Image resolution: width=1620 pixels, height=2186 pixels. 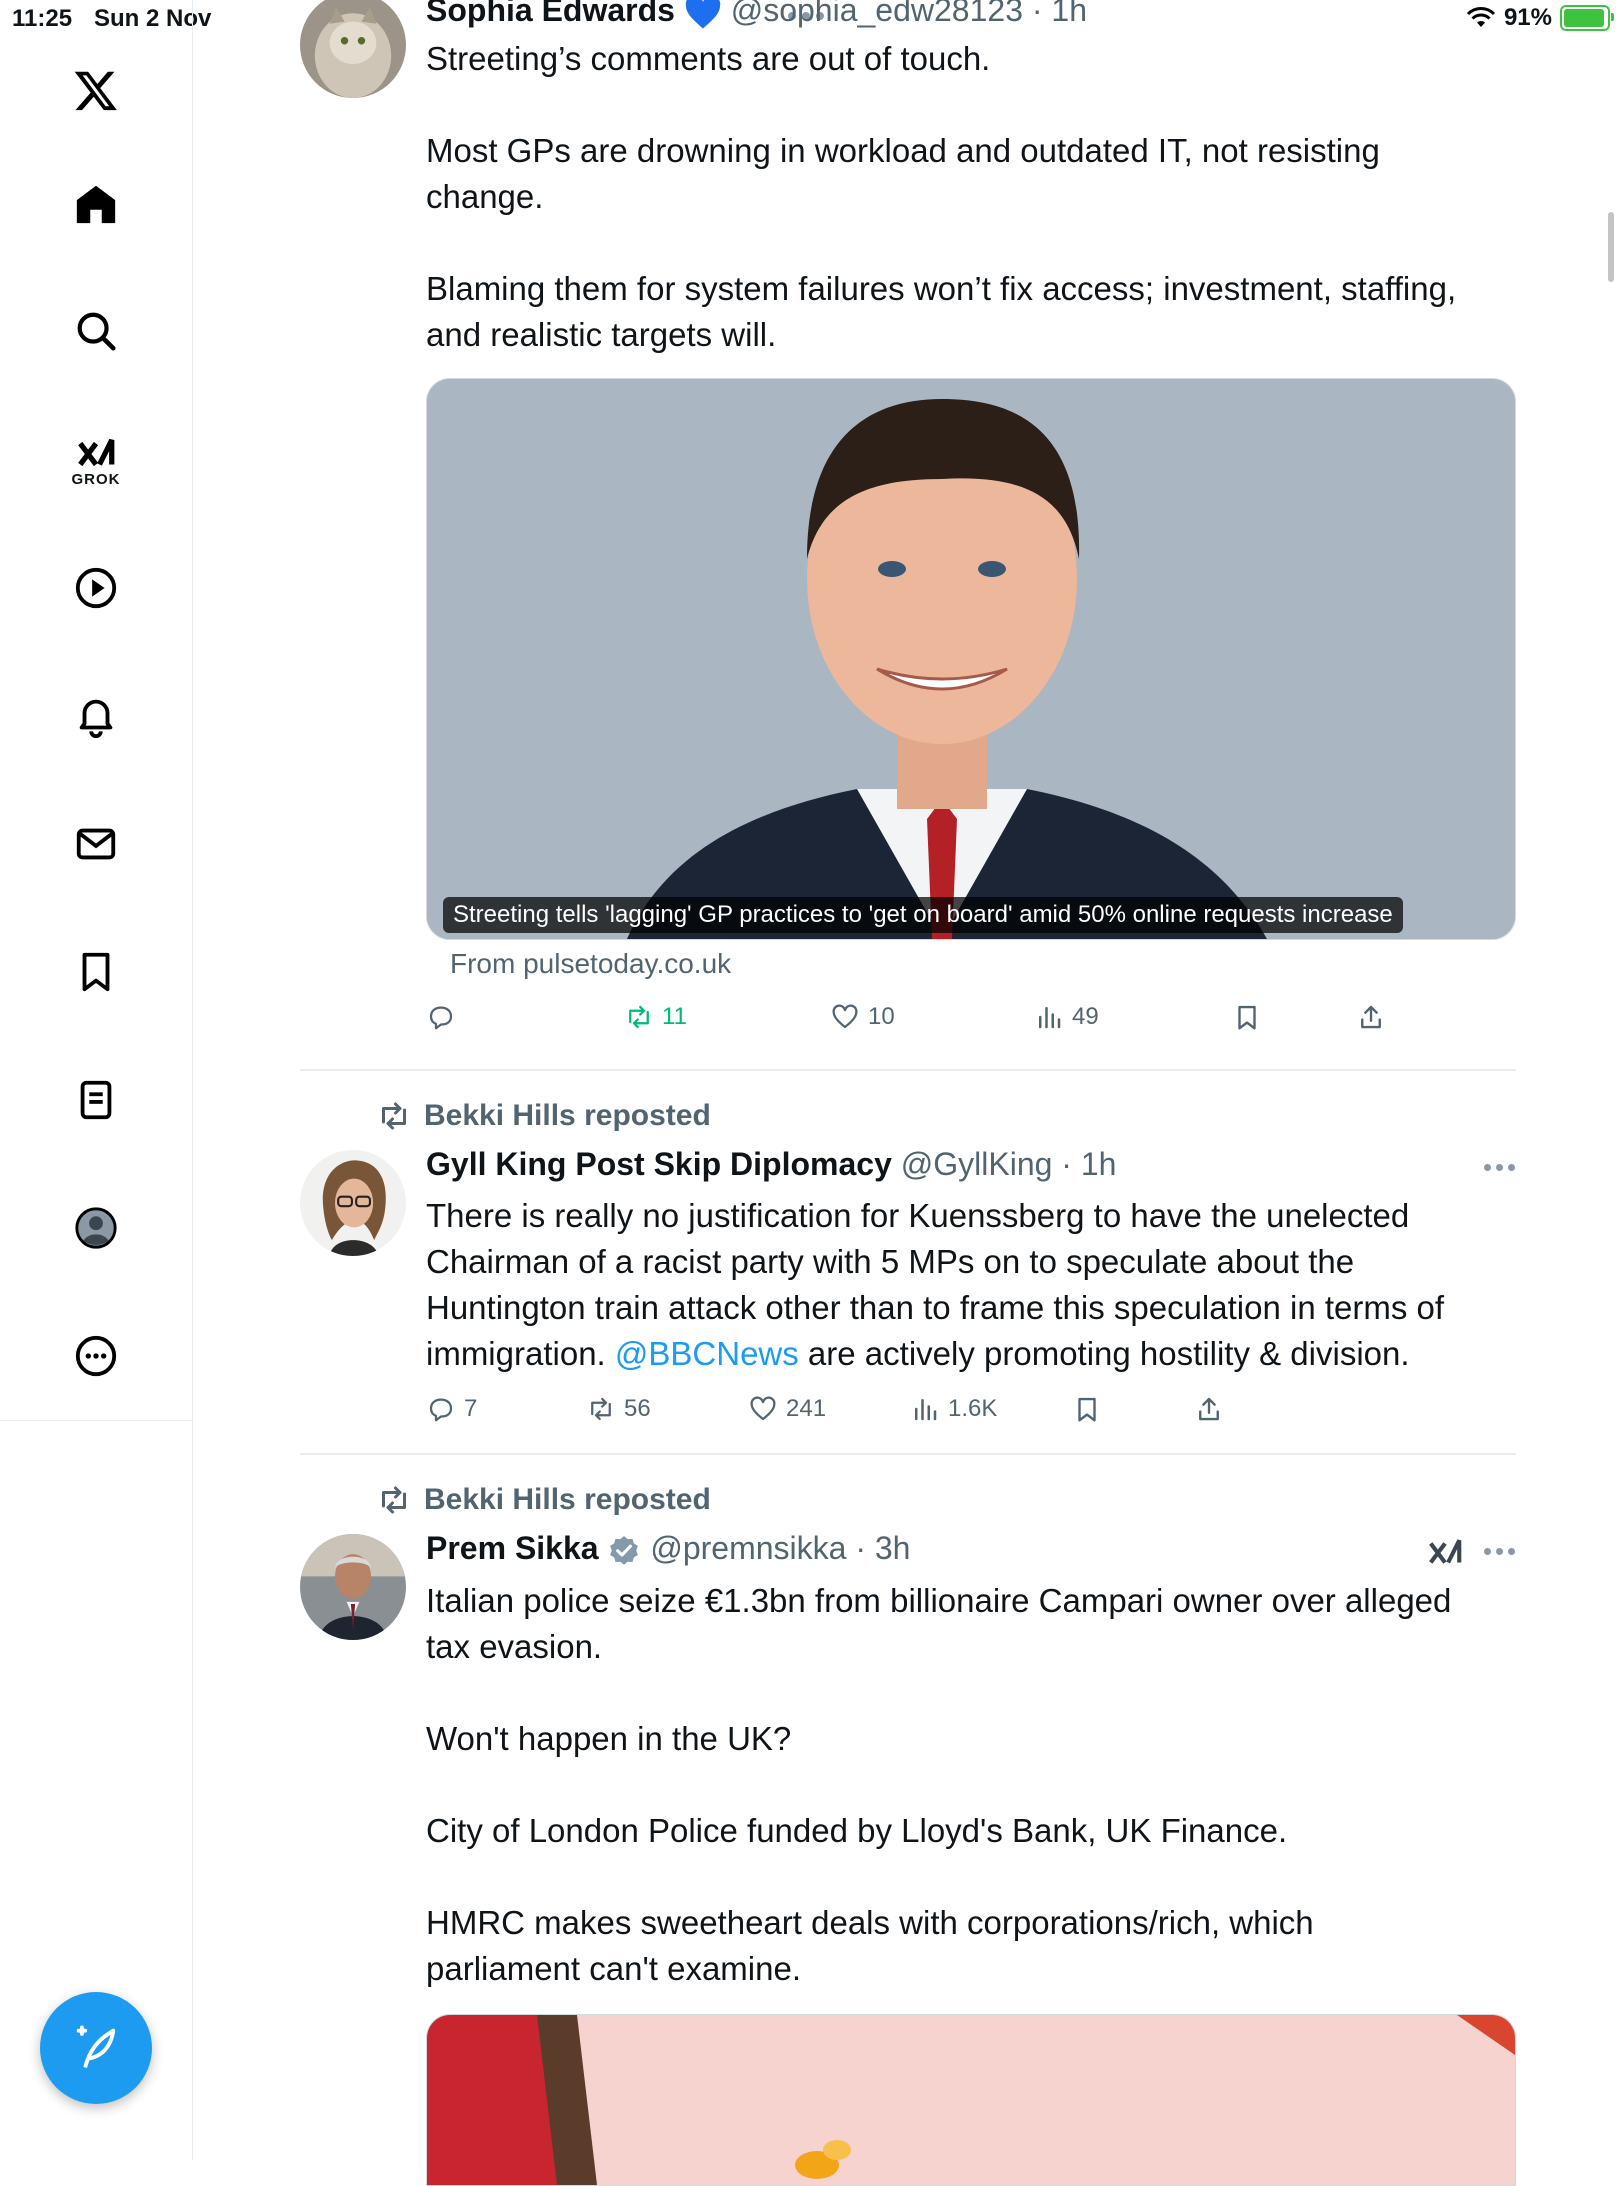 What do you see at coordinates (96, 90) in the screenshot?
I see `x-logo-icon` at bounding box center [96, 90].